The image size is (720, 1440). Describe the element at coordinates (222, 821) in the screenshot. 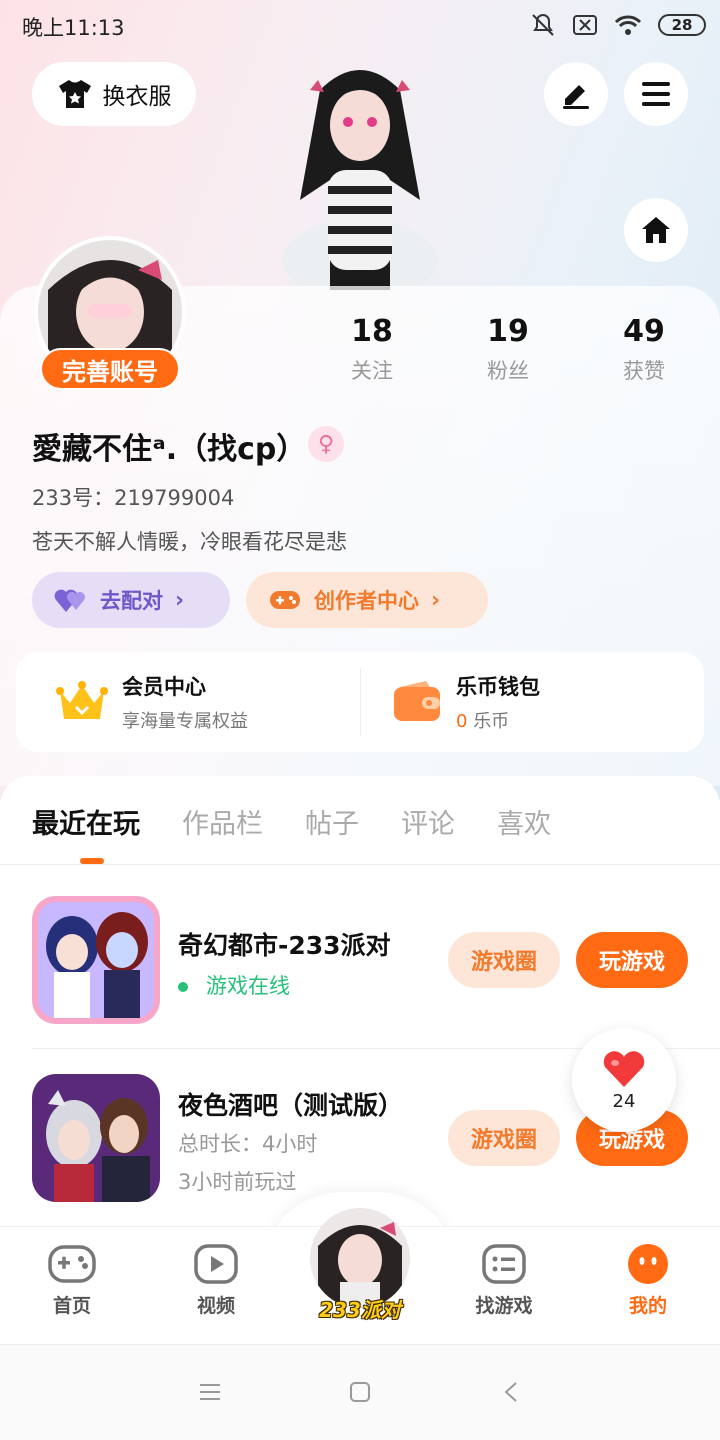

I see `tab-works: 作品栏` at that location.